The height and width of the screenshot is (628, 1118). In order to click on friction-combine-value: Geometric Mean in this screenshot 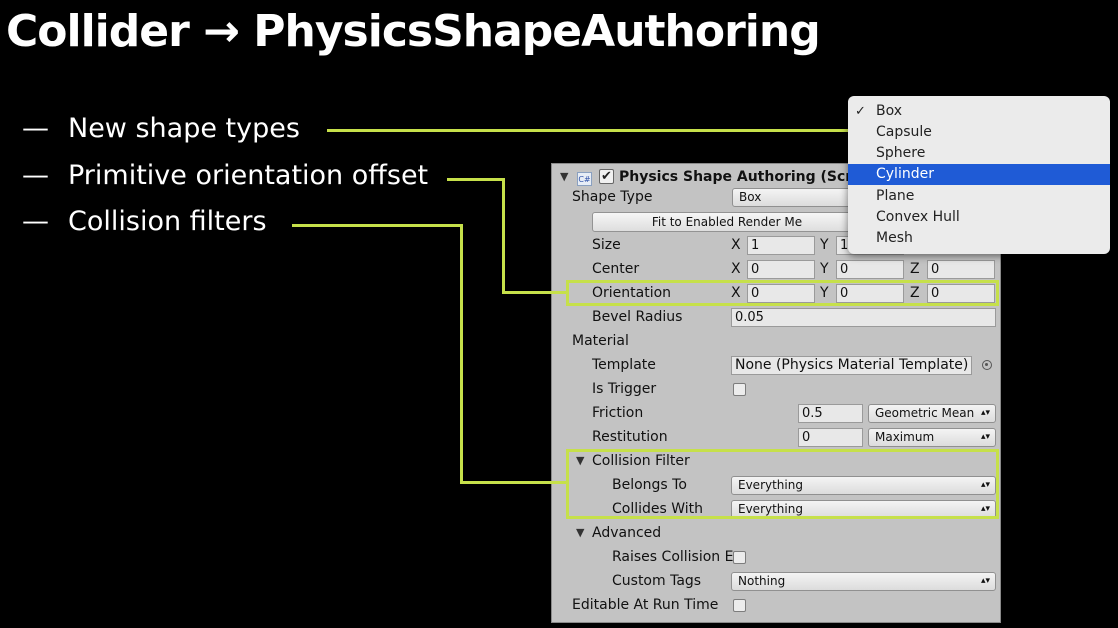, I will do `click(925, 413)`.